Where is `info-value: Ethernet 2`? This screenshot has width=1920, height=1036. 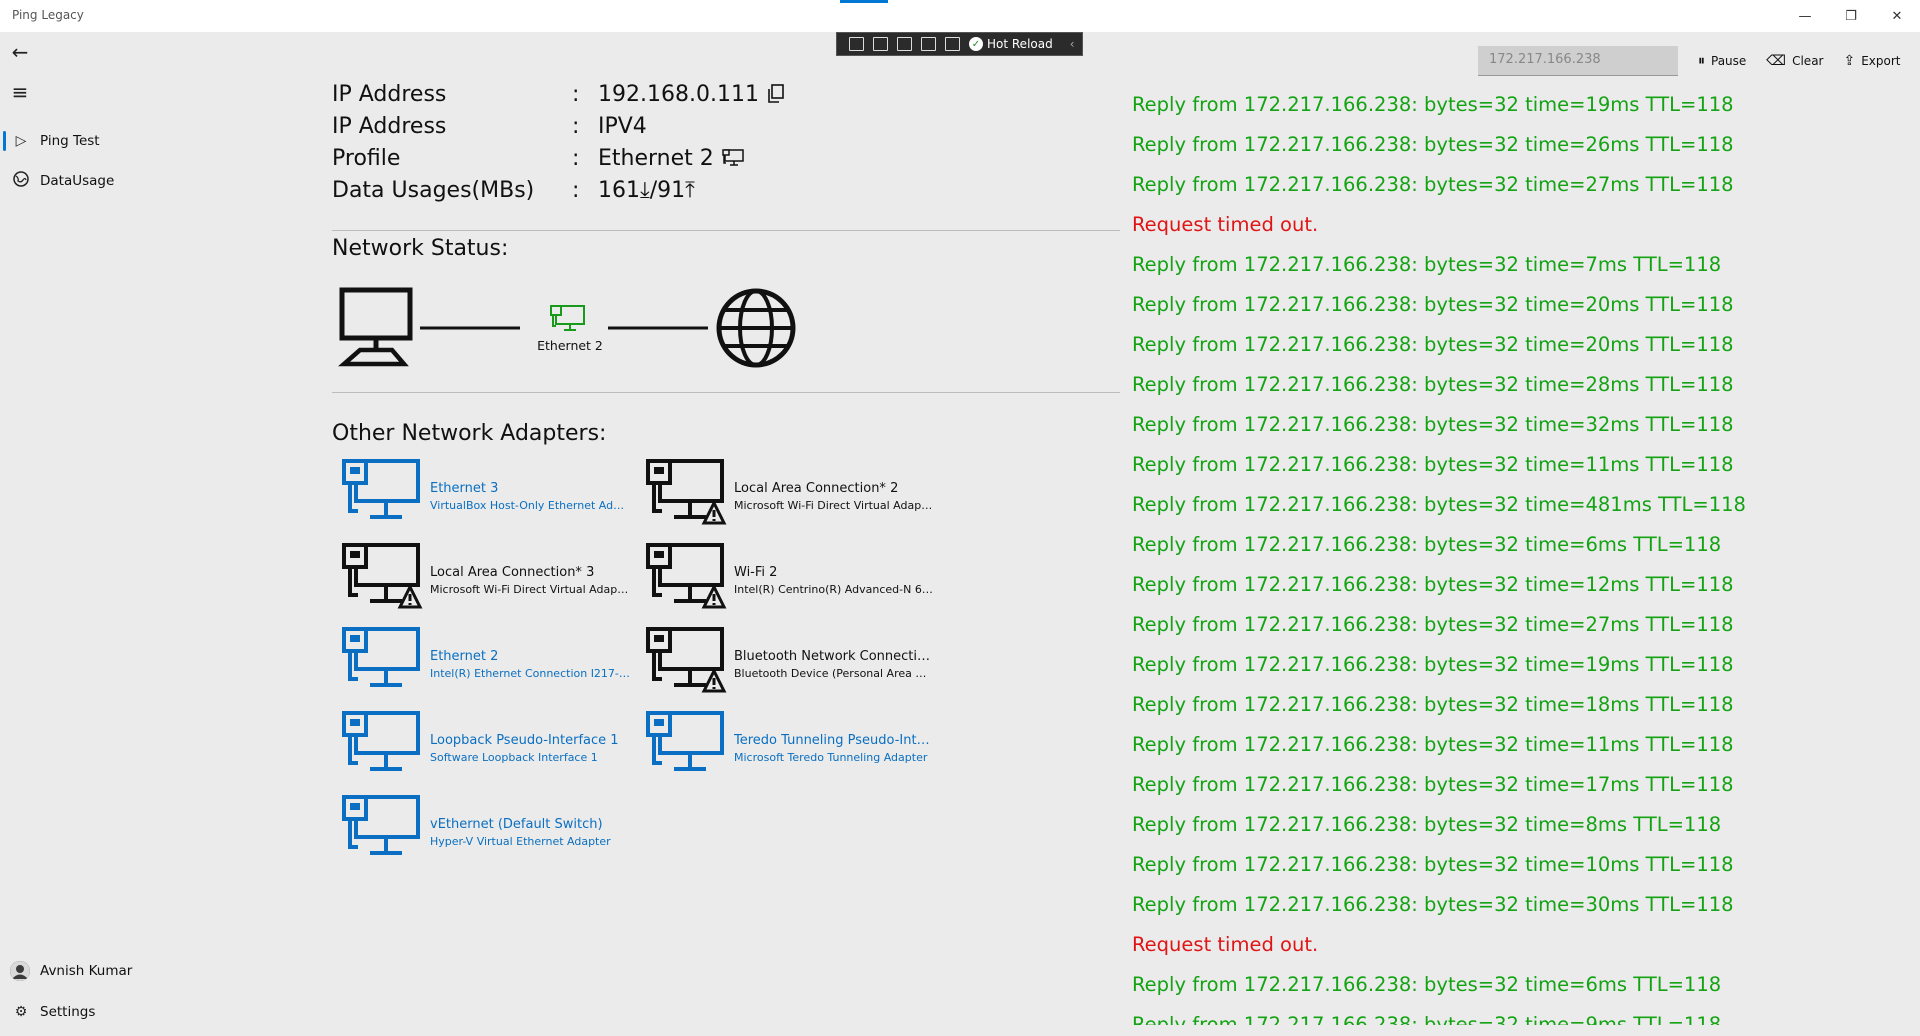 info-value: Ethernet 2 is located at coordinates (671, 158).